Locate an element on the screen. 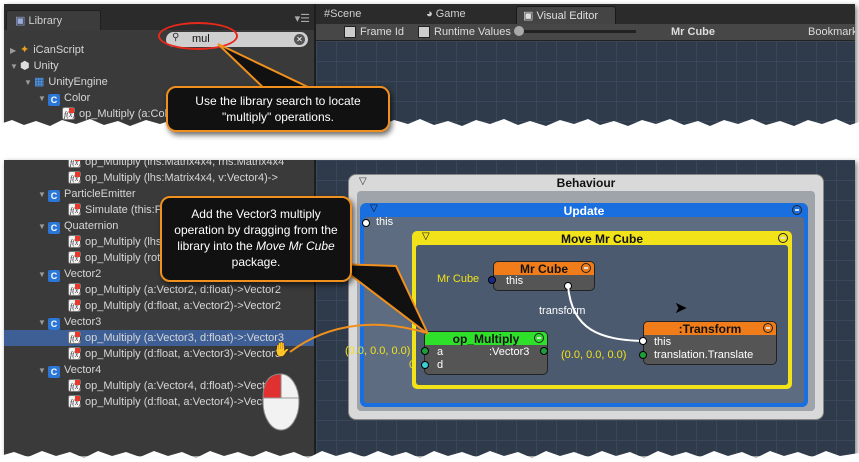  tree-row-label: Quaternion is located at coordinates (91, 226).